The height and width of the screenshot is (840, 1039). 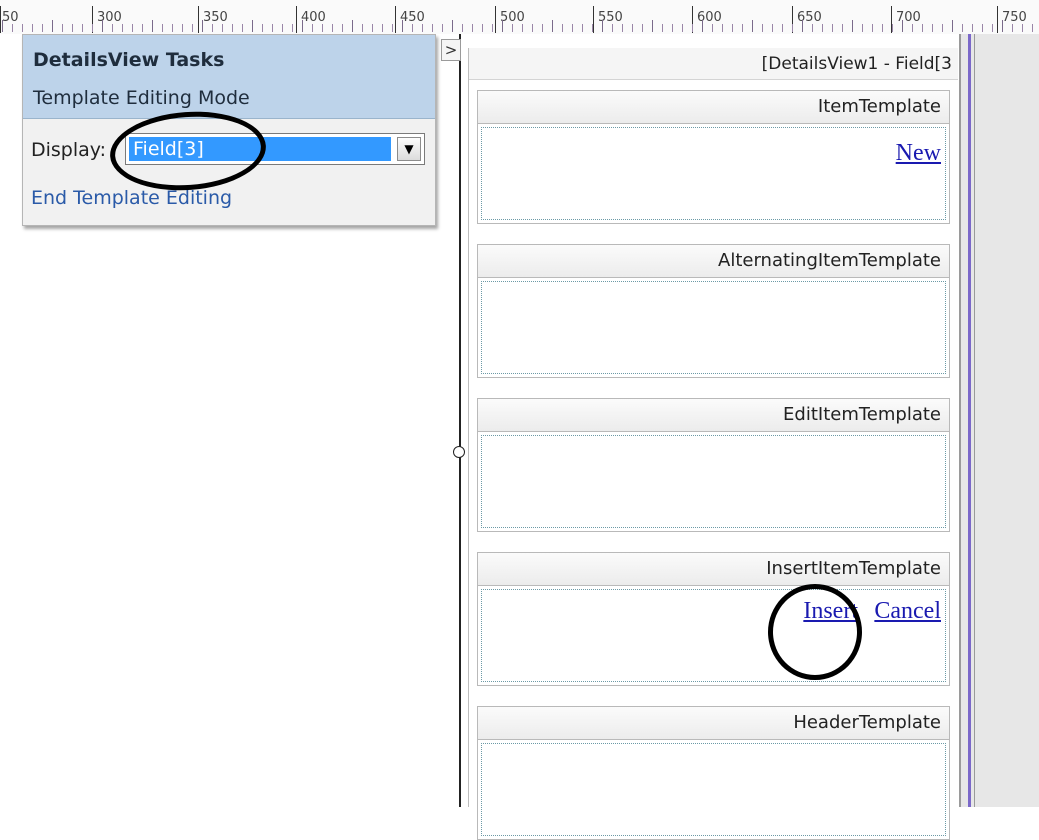 What do you see at coordinates (907, 611) in the screenshot?
I see `cancel-link: Cancel` at bounding box center [907, 611].